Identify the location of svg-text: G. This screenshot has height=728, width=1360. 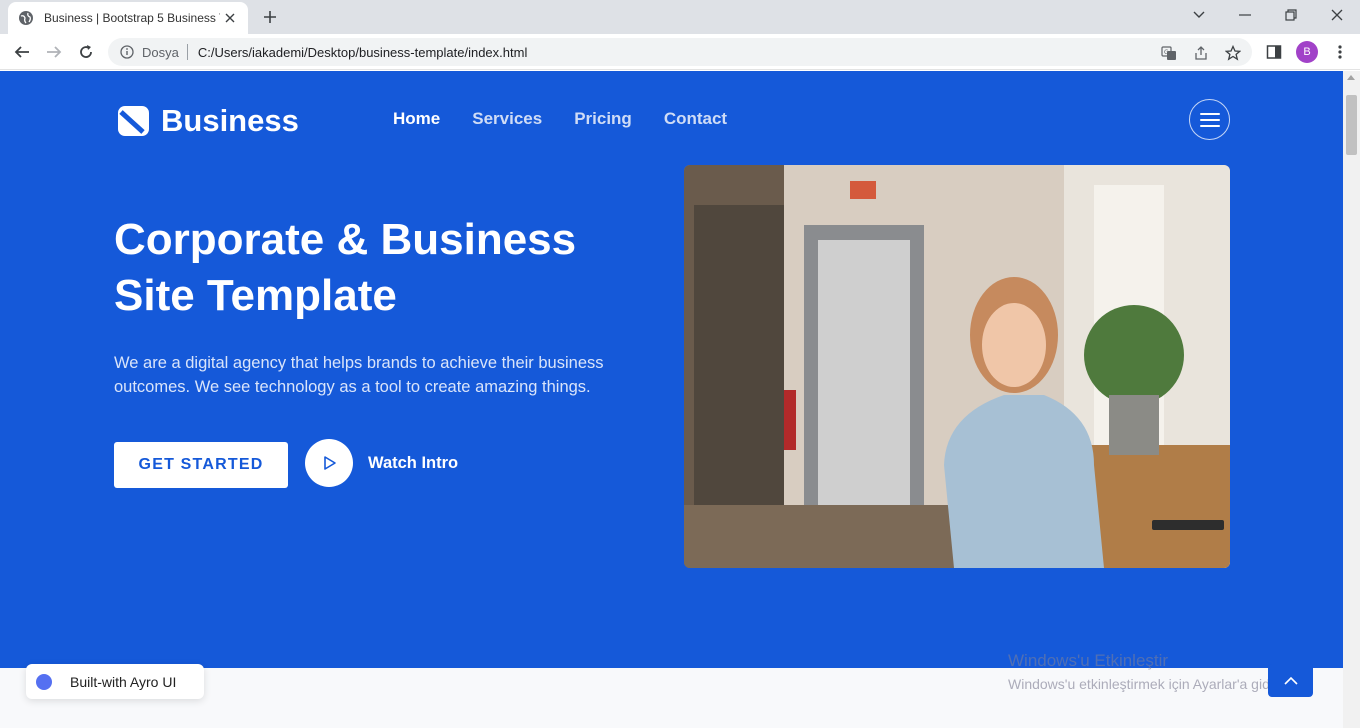
(1166, 52).